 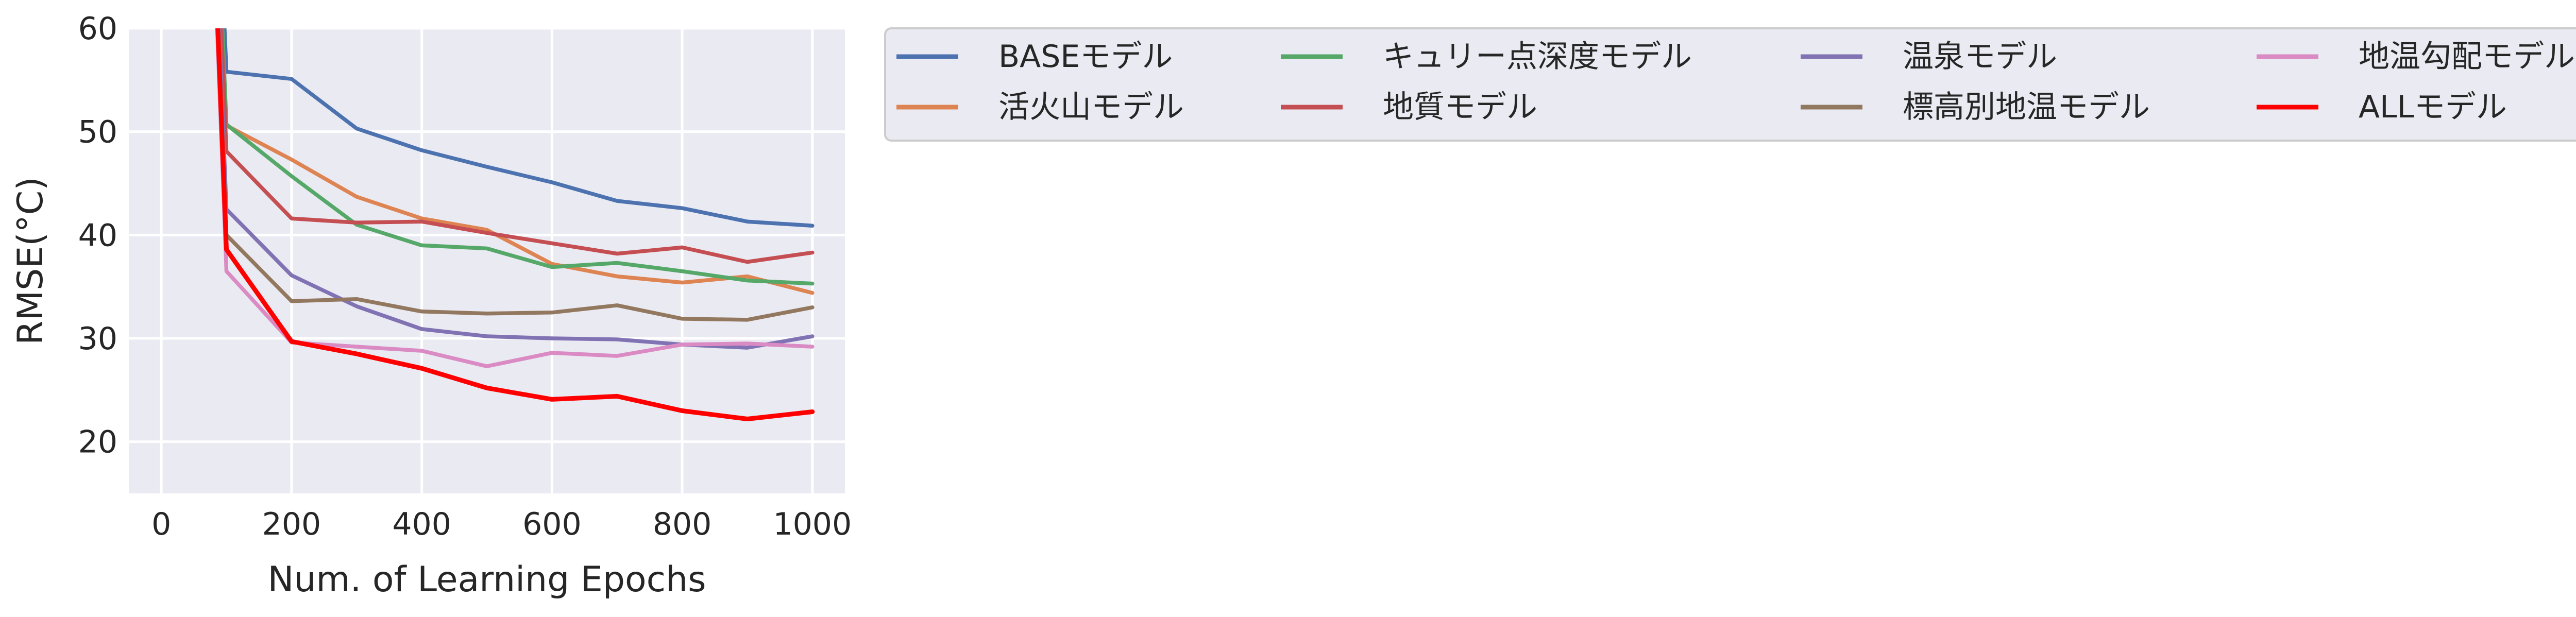 I want to click on x-tick-label: 1000, so click(x=812, y=524).